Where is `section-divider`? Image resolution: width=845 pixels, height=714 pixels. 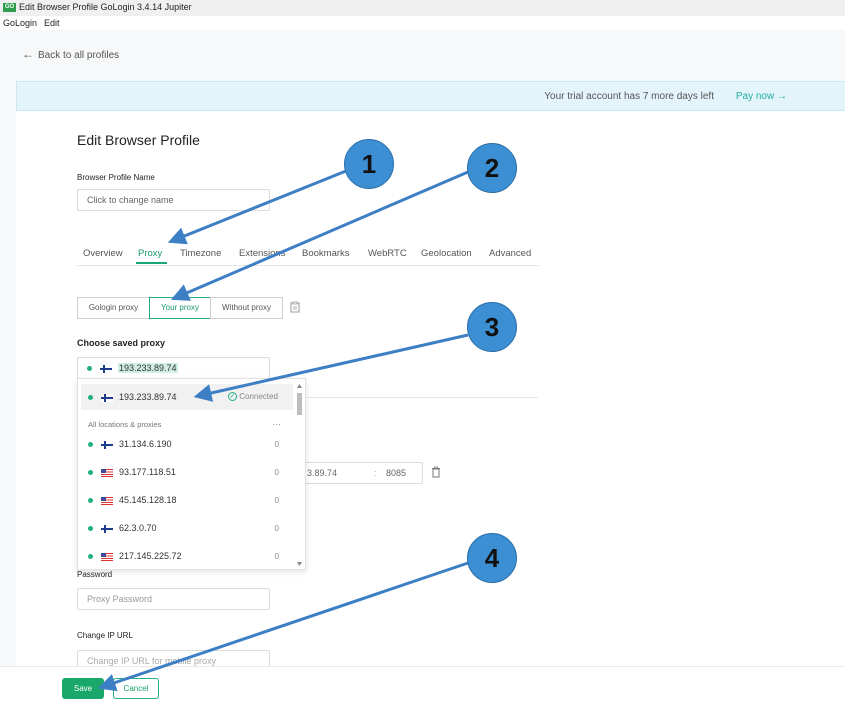
section-divider is located at coordinates (422, 397).